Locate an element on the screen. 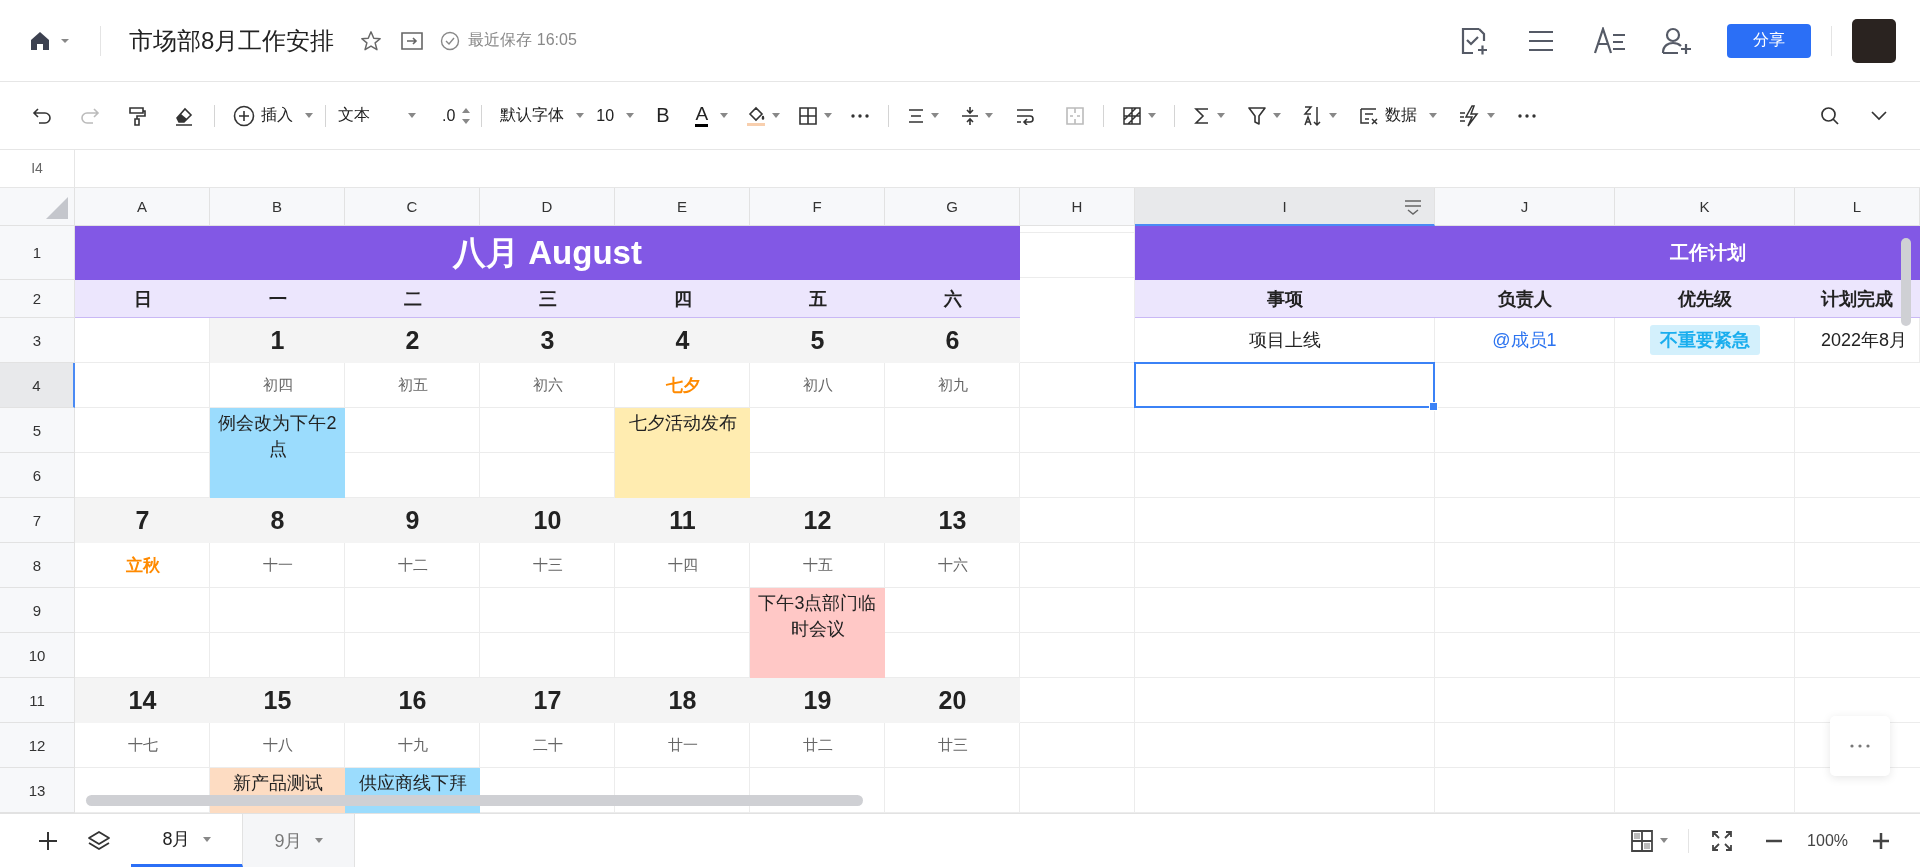 The image size is (1920, 867). date-number: 12 is located at coordinates (817, 520).